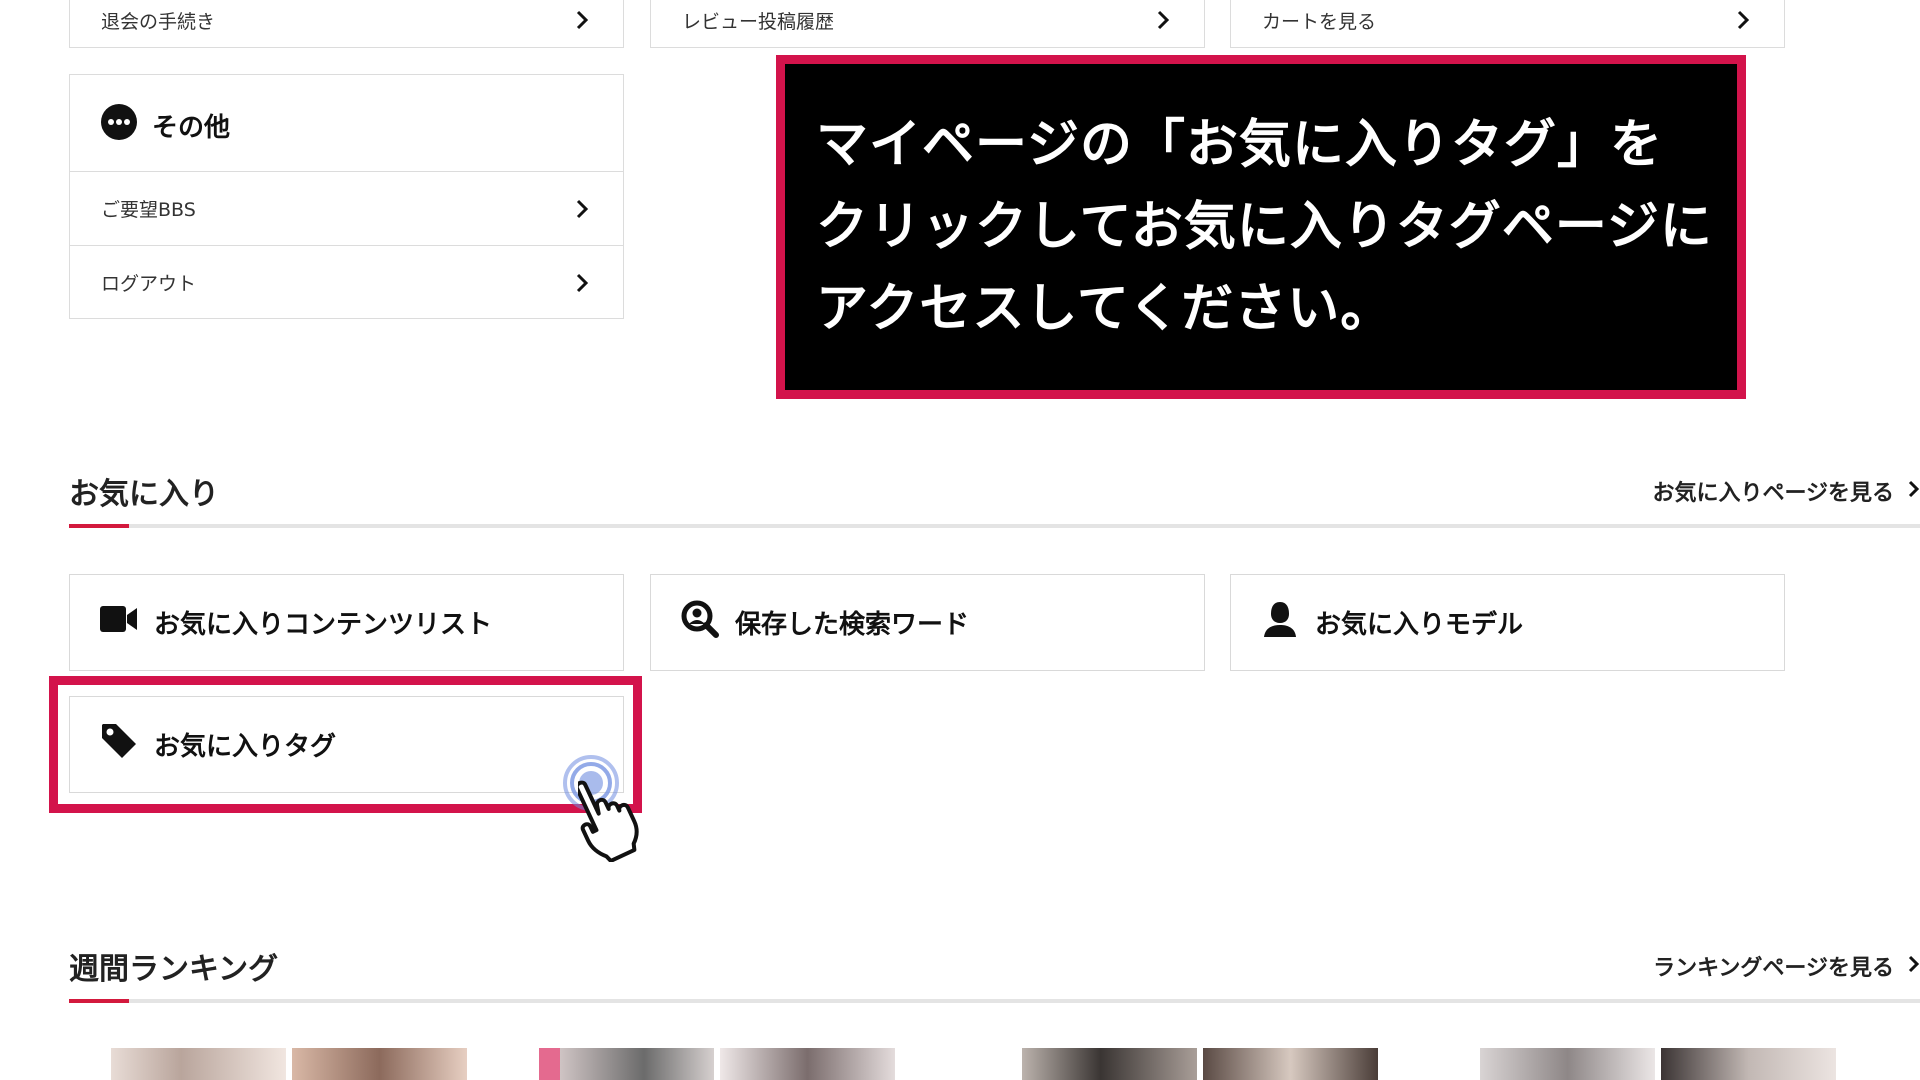  Describe the element at coordinates (1105, 309) in the screenshot. I see `callout-line-3: アクセスしてください。` at that location.